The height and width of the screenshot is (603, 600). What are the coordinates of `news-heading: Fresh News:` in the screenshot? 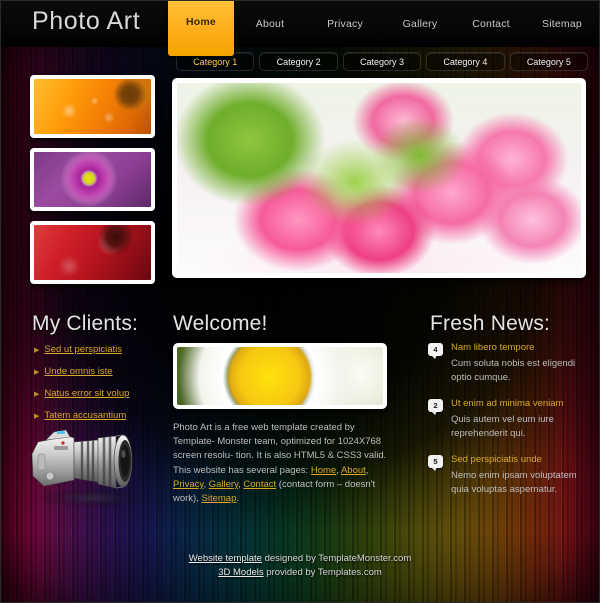 It's located at (490, 323).